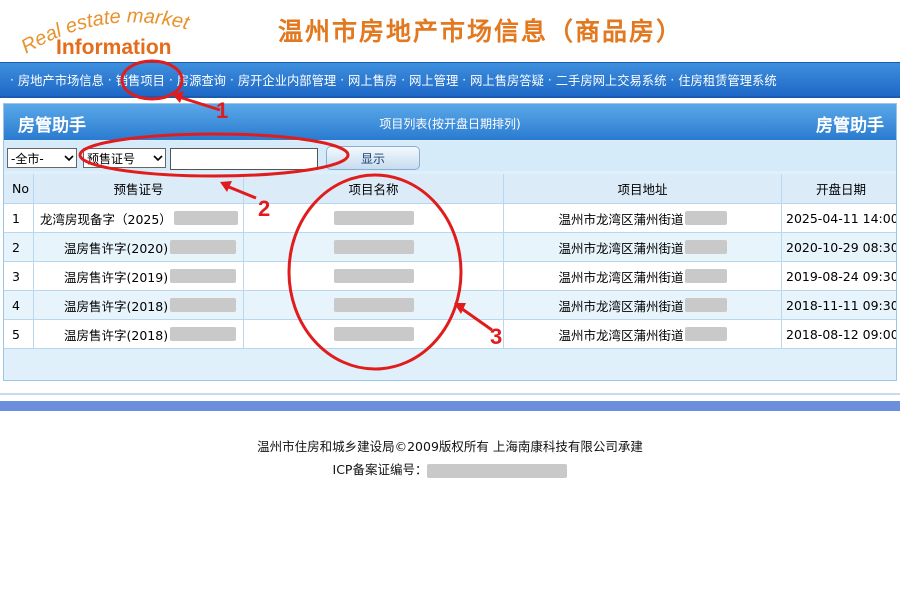  Describe the element at coordinates (201, 80) in the screenshot. I see `nav-item-3: 房源查询` at that location.